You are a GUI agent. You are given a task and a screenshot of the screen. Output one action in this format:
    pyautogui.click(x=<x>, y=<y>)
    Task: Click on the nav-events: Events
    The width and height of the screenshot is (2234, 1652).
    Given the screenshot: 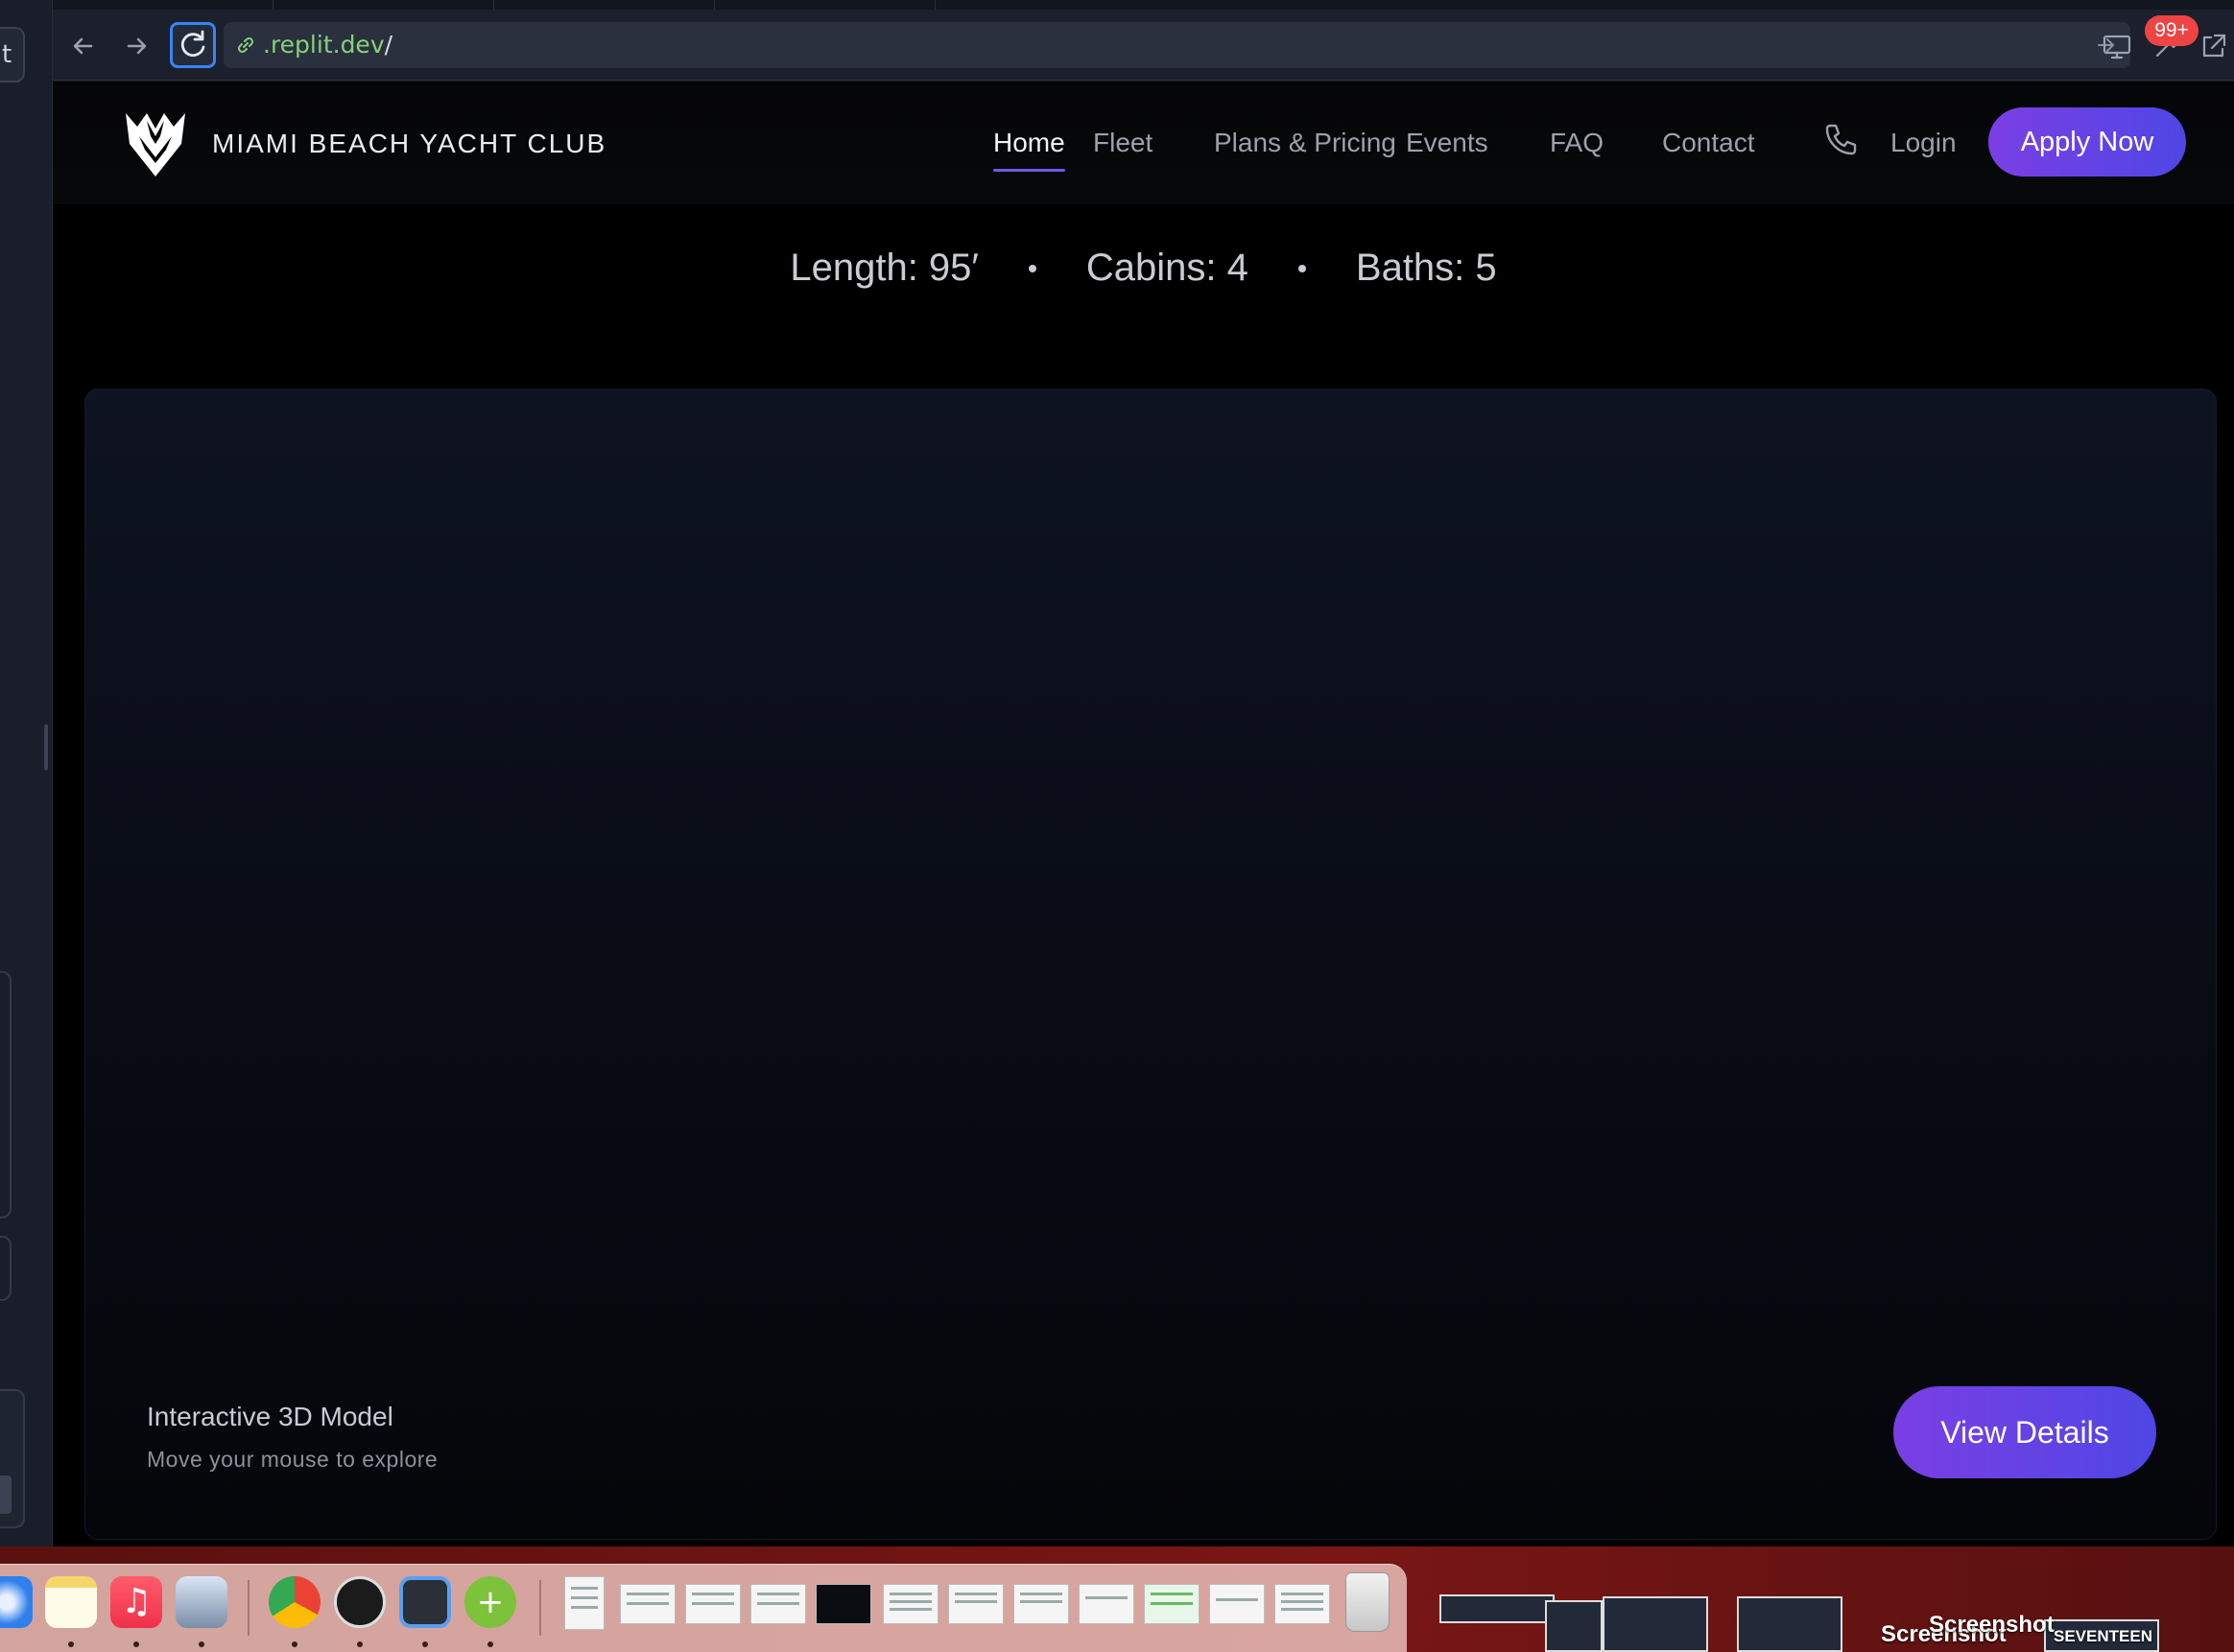 What is the action you would take?
    pyautogui.click(x=1447, y=143)
    